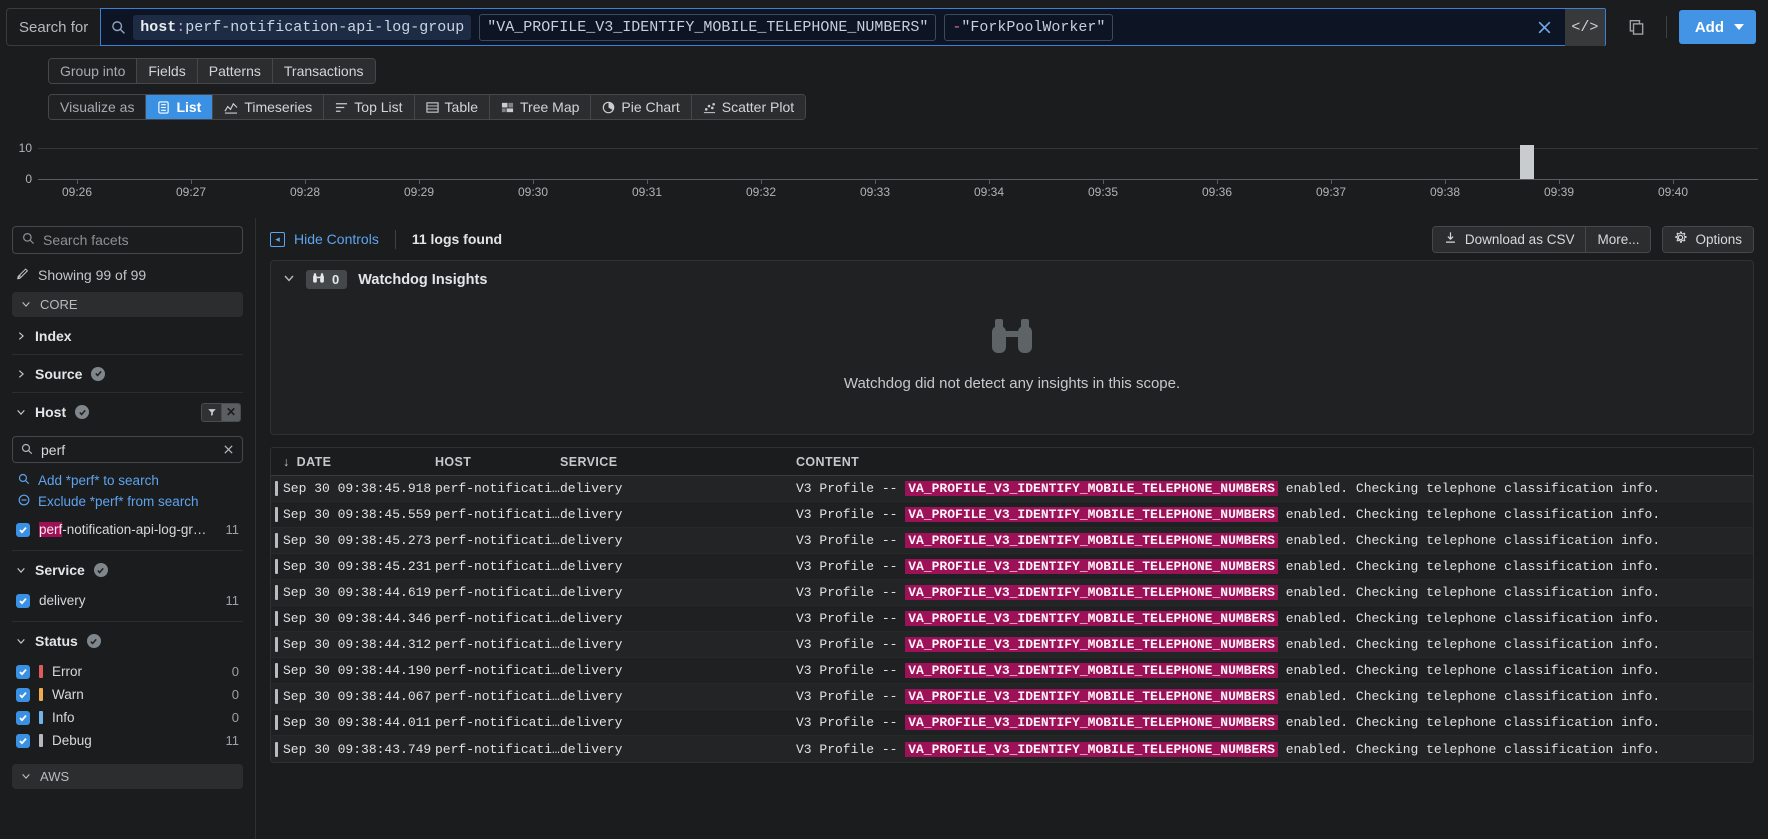 This screenshot has width=1768, height=839. What do you see at coordinates (127, 671) in the screenshot?
I see `facet-value-status-error: Error 0` at bounding box center [127, 671].